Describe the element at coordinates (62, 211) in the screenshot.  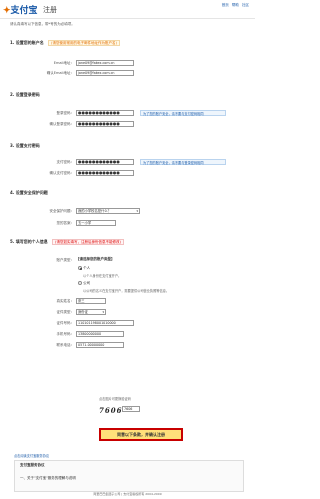
I see `security-question-label: 安全保护问题：` at that location.